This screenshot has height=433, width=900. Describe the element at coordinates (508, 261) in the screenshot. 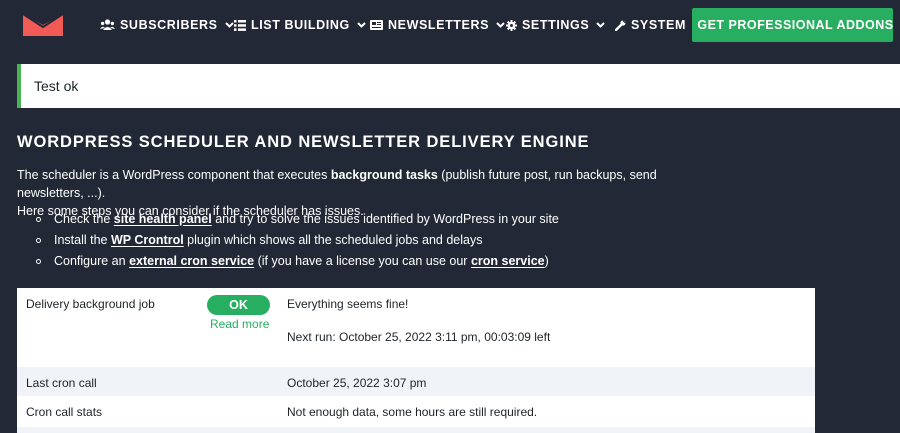

I see `cron-service-link: cron service` at that location.